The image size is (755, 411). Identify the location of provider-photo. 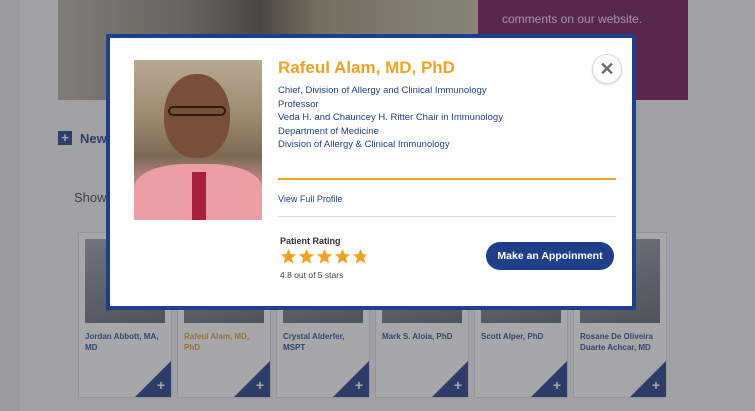
(198, 140).